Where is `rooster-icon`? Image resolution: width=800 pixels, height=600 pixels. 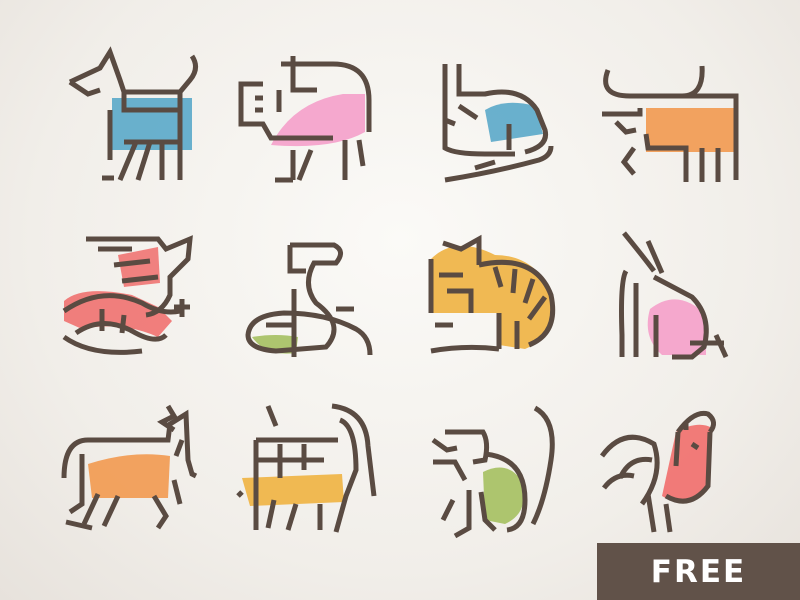 rooster-icon is located at coordinates (669, 470).